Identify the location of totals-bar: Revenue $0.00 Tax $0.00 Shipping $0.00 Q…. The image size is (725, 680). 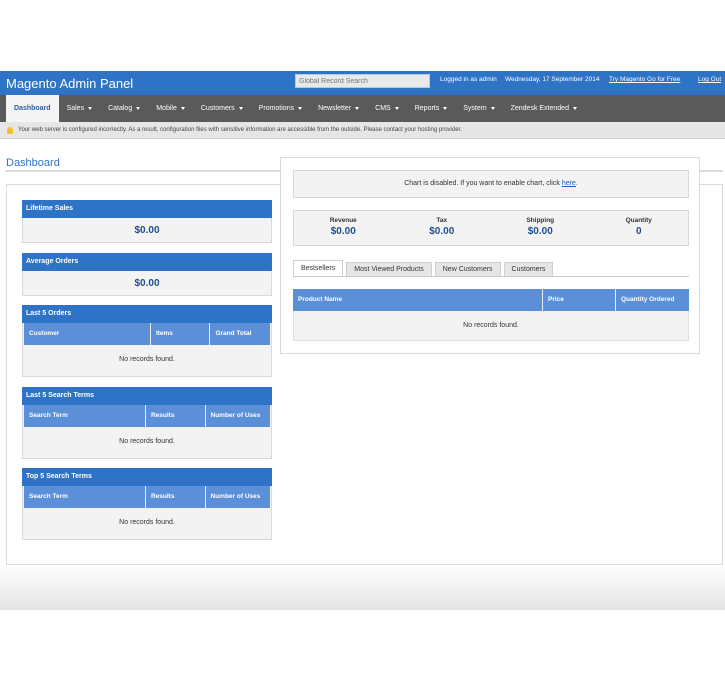
(491, 228).